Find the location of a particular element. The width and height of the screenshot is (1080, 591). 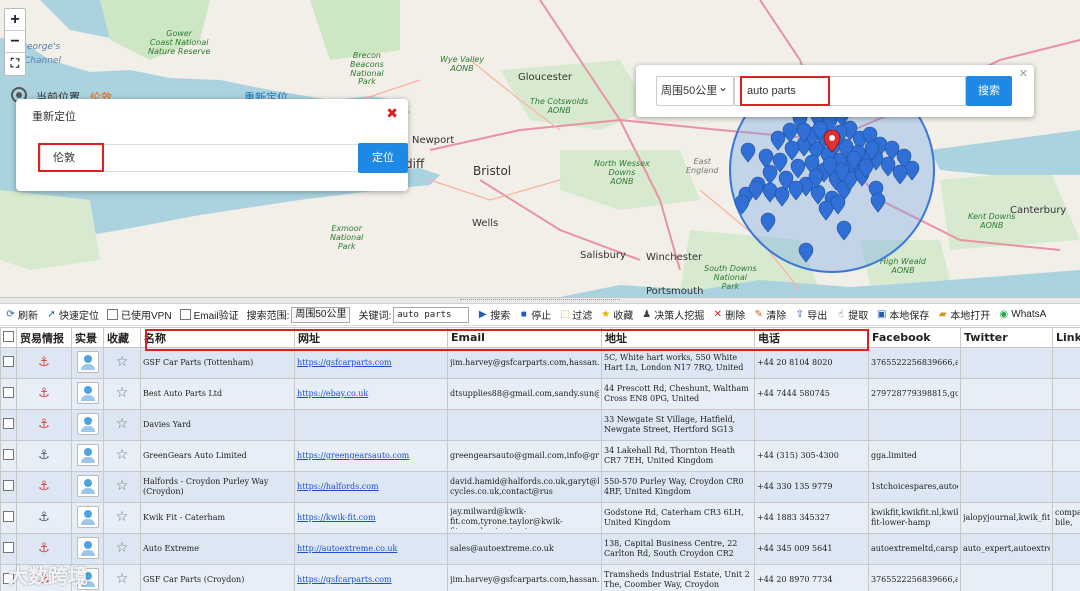

email-verify-checkbox: Email验证 is located at coordinates (209, 314).